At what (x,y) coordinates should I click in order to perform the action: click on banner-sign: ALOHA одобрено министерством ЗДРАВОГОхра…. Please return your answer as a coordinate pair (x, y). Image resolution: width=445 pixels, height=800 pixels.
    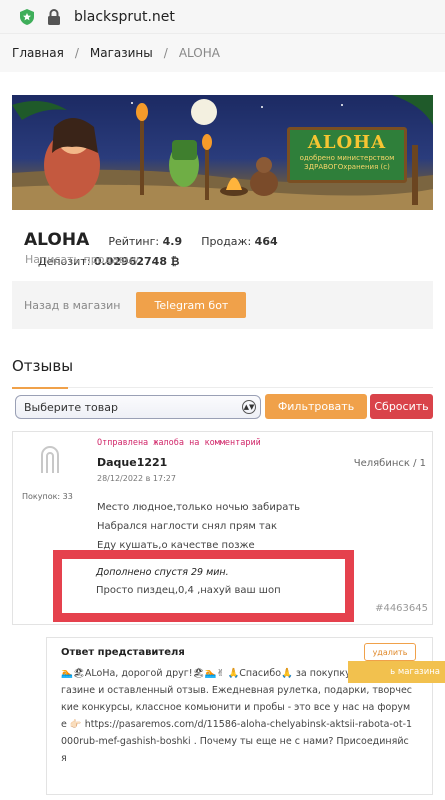
    Looking at the image, I should click on (347, 155).